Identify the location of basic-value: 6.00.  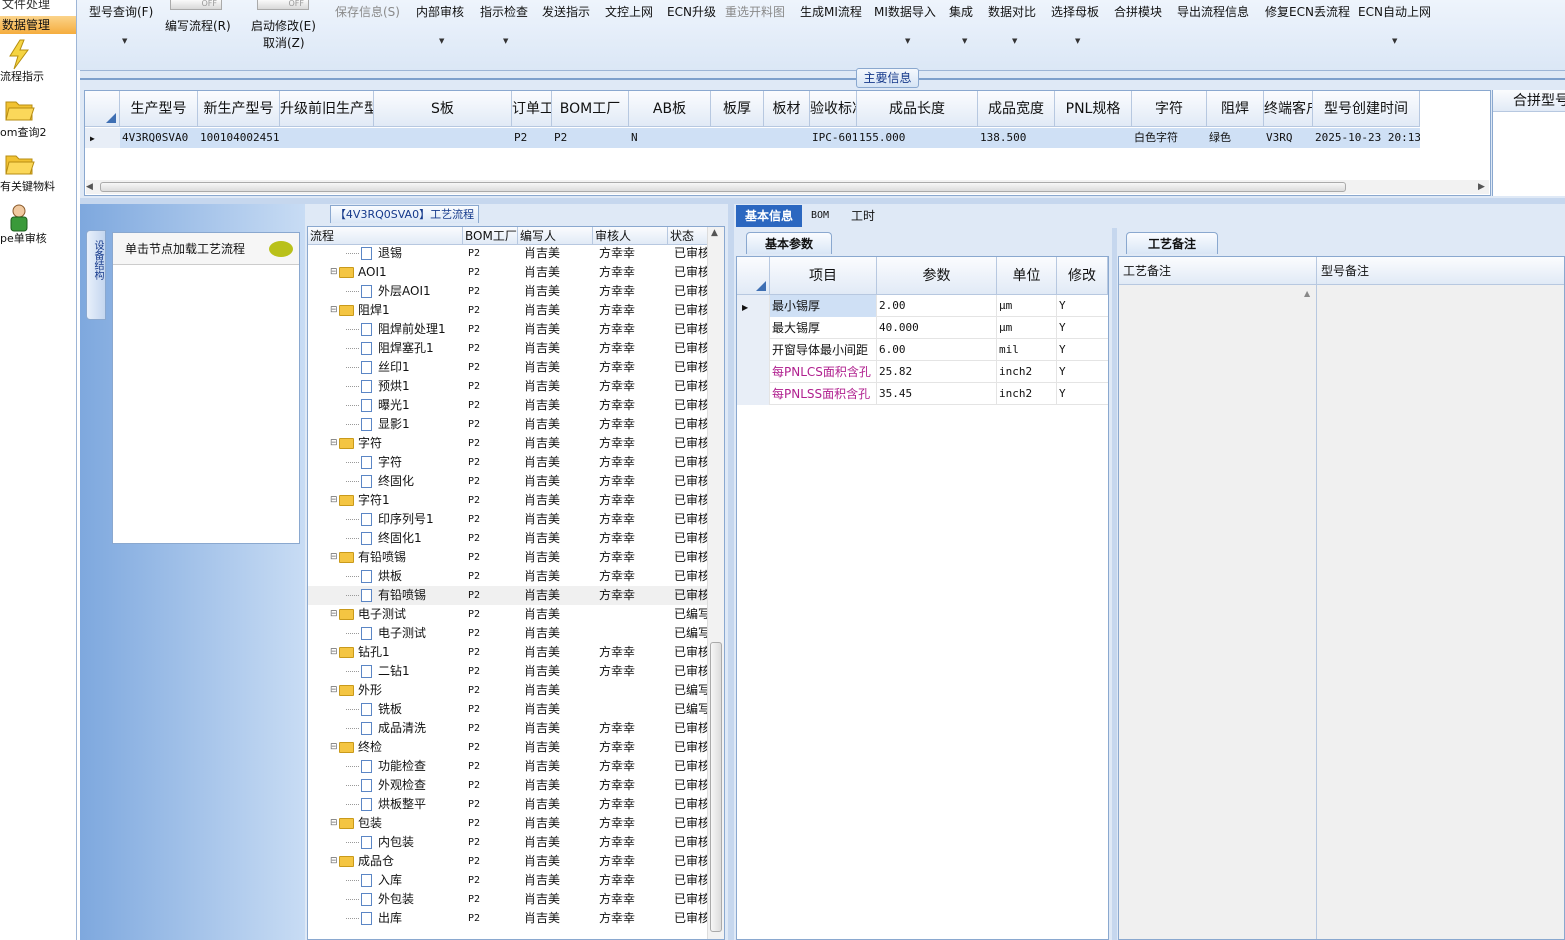
(937, 350).